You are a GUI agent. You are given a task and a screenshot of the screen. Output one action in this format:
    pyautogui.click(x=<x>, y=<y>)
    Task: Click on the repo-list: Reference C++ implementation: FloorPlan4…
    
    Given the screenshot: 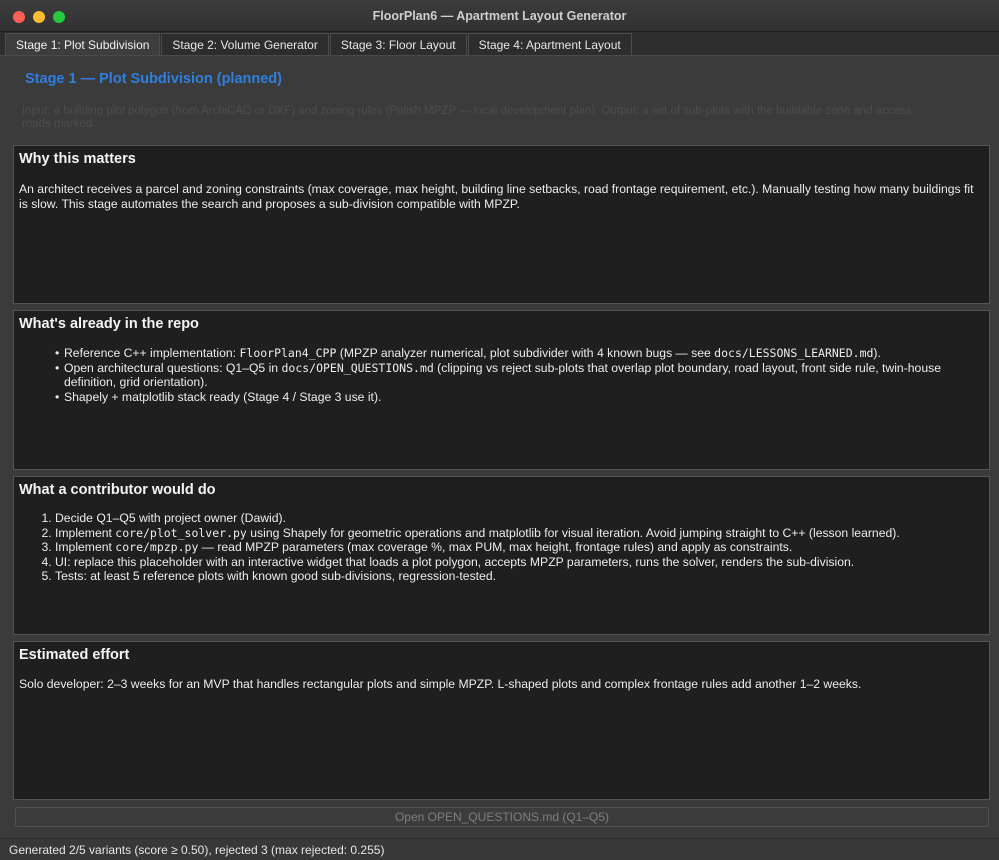 What is the action you would take?
    pyautogui.click(x=501, y=375)
    